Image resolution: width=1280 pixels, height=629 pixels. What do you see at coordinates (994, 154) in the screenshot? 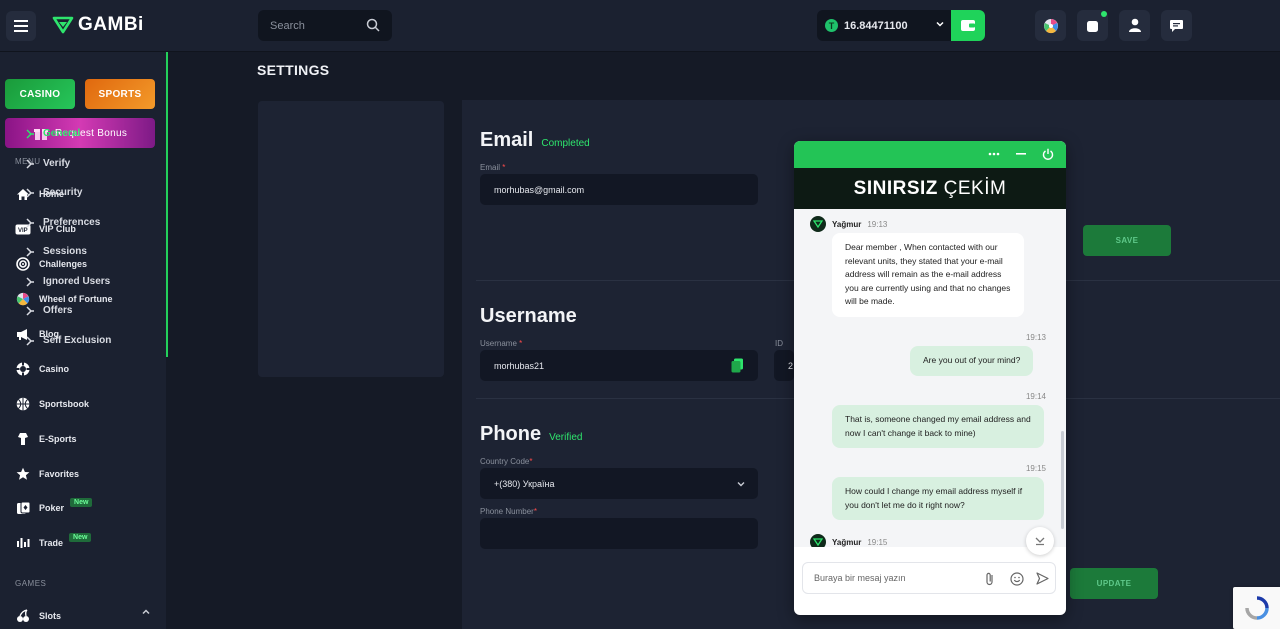
I see `more-options-icon` at bounding box center [994, 154].